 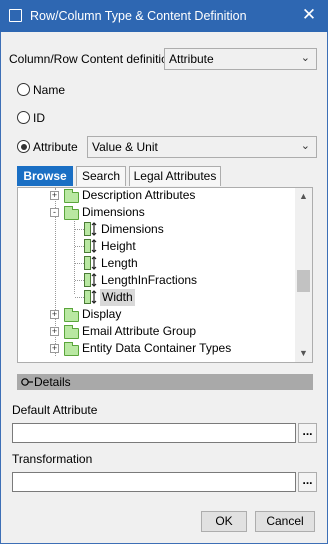 What do you see at coordinates (27, 382) in the screenshot?
I see `collapse-arrow-icon` at bounding box center [27, 382].